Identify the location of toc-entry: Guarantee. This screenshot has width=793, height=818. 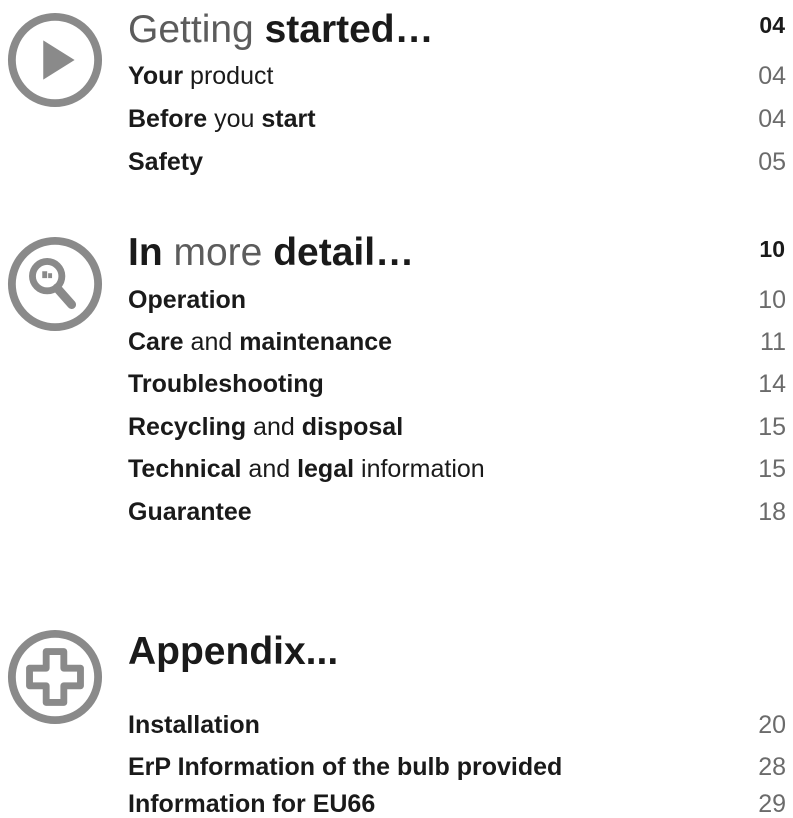
(190, 512).